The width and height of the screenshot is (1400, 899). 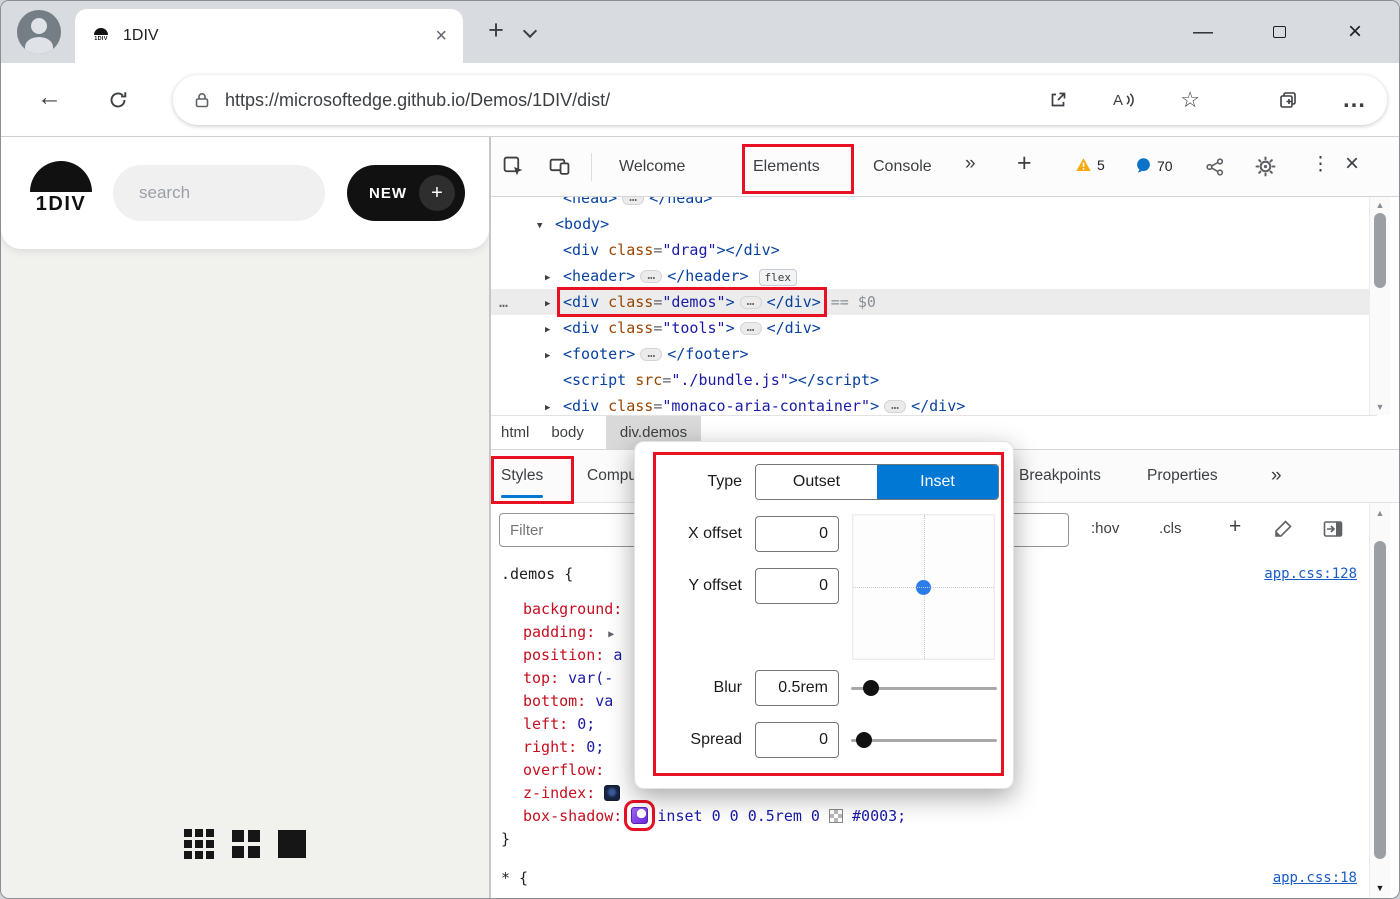 What do you see at coordinates (1058, 100) in the screenshot?
I see `share-icon` at bounding box center [1058, 100].